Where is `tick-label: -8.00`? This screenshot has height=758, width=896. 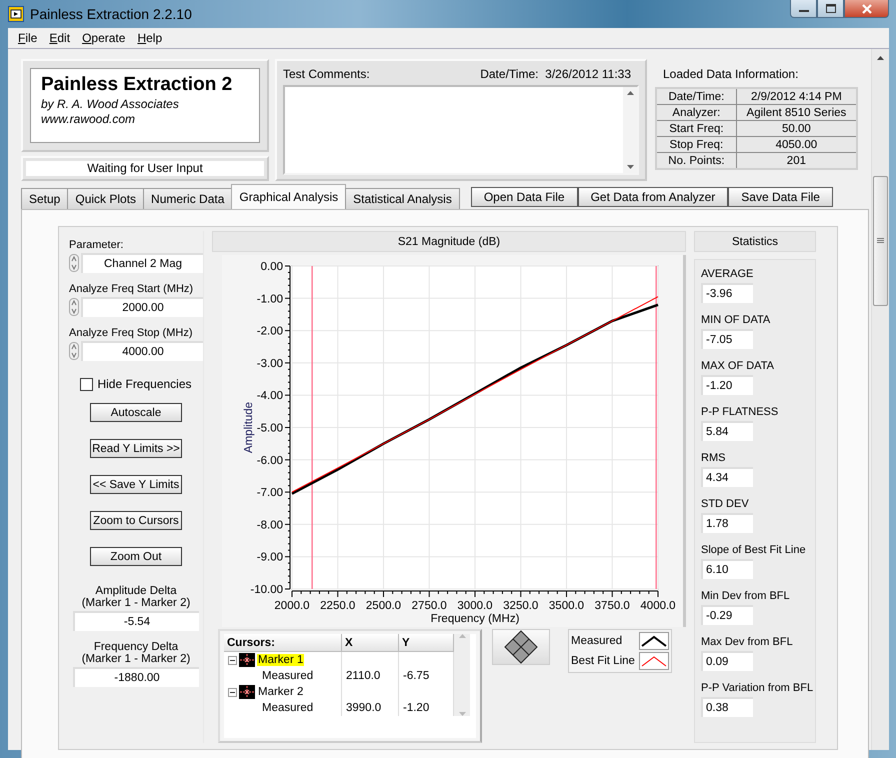 tick-label: -8.00 is located at coordinates (269, 525).